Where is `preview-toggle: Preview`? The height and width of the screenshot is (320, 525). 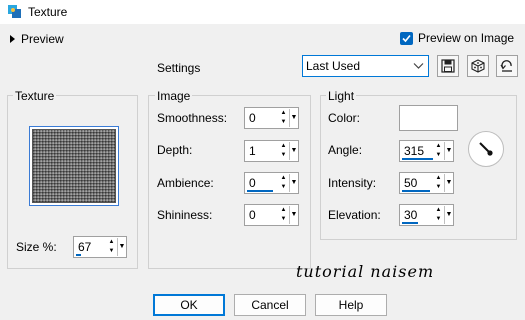 preview-toggle: Preview is located at coordinates (37, 39).